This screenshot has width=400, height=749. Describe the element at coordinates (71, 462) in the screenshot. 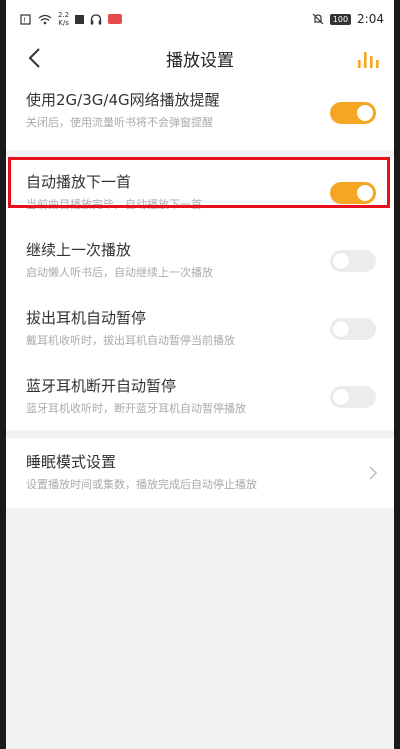

I see `sleep-mode-title: 睡眠模式设置` at that location.